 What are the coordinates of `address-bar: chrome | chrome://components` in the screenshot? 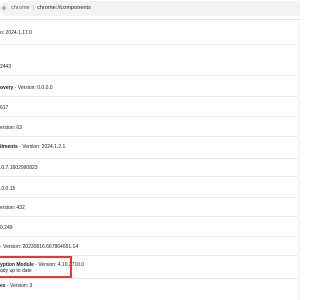 It's located at (150, 8).